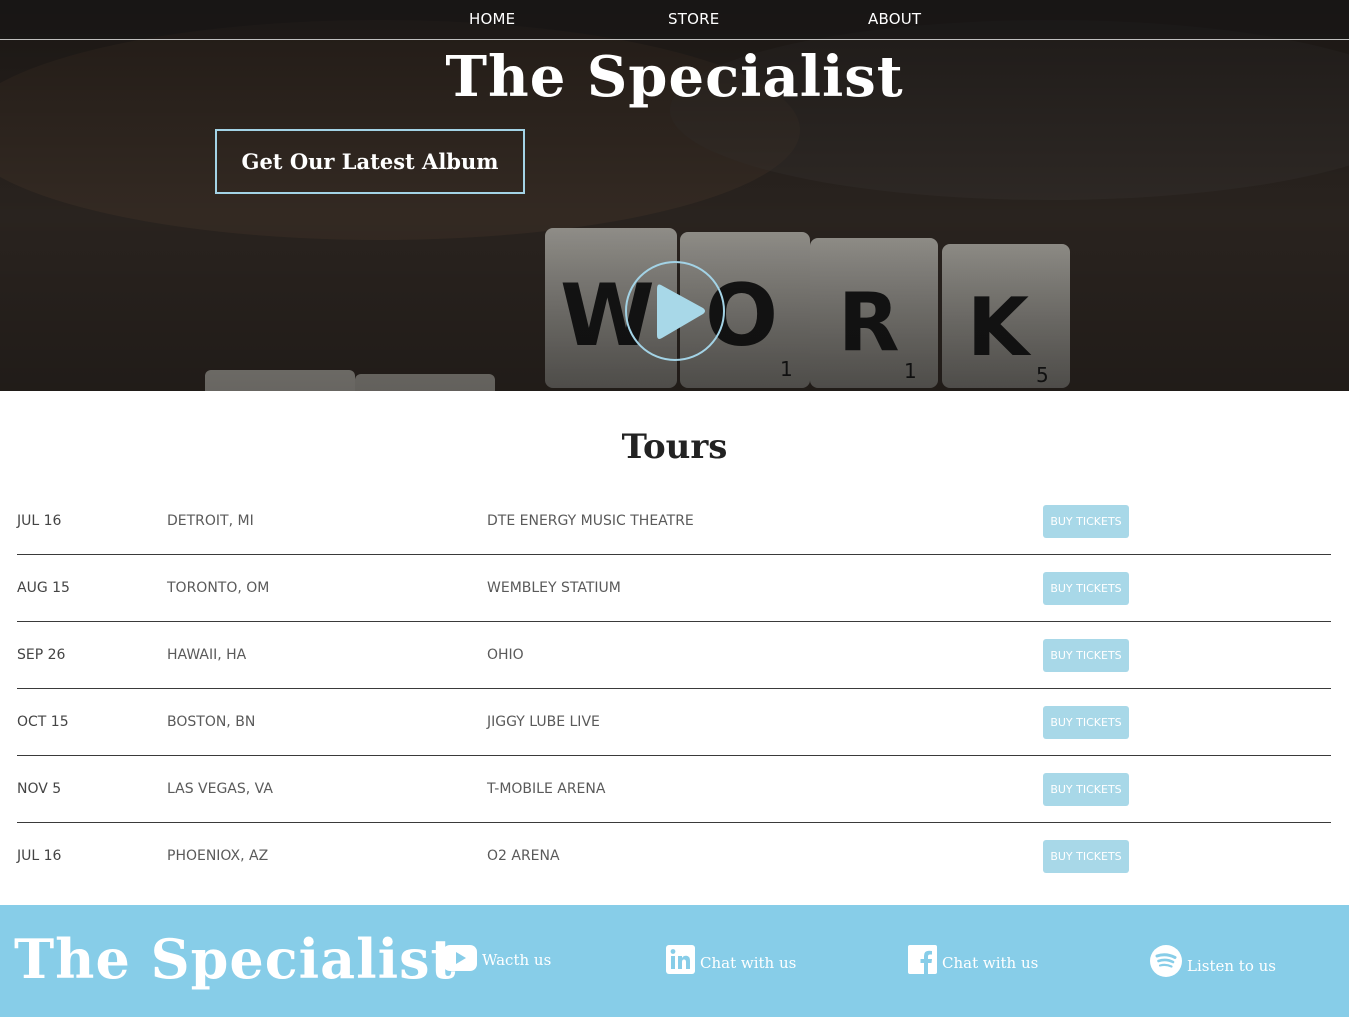  What do you see at coordinates (1231, 966) in the screenshot?
I see `spotify-link-label: Listen to us` at bounding box center [1231, 966].